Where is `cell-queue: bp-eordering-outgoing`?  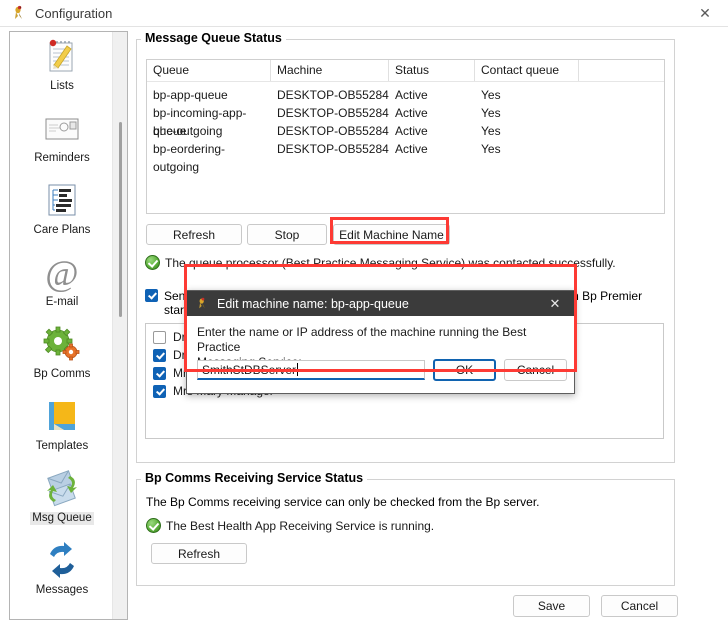
cell-queue: bp-eordering-outgoing is located at coordinates (189, 158).